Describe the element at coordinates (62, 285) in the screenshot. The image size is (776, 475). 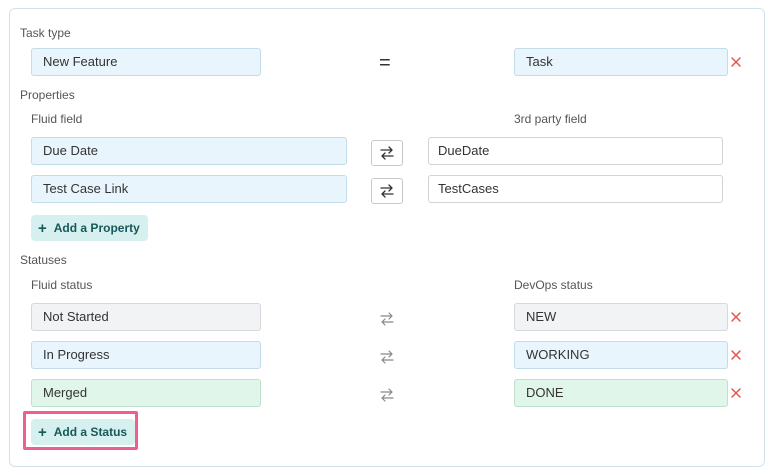
I see `fluid-status-column-label: Fluid status` at that location.